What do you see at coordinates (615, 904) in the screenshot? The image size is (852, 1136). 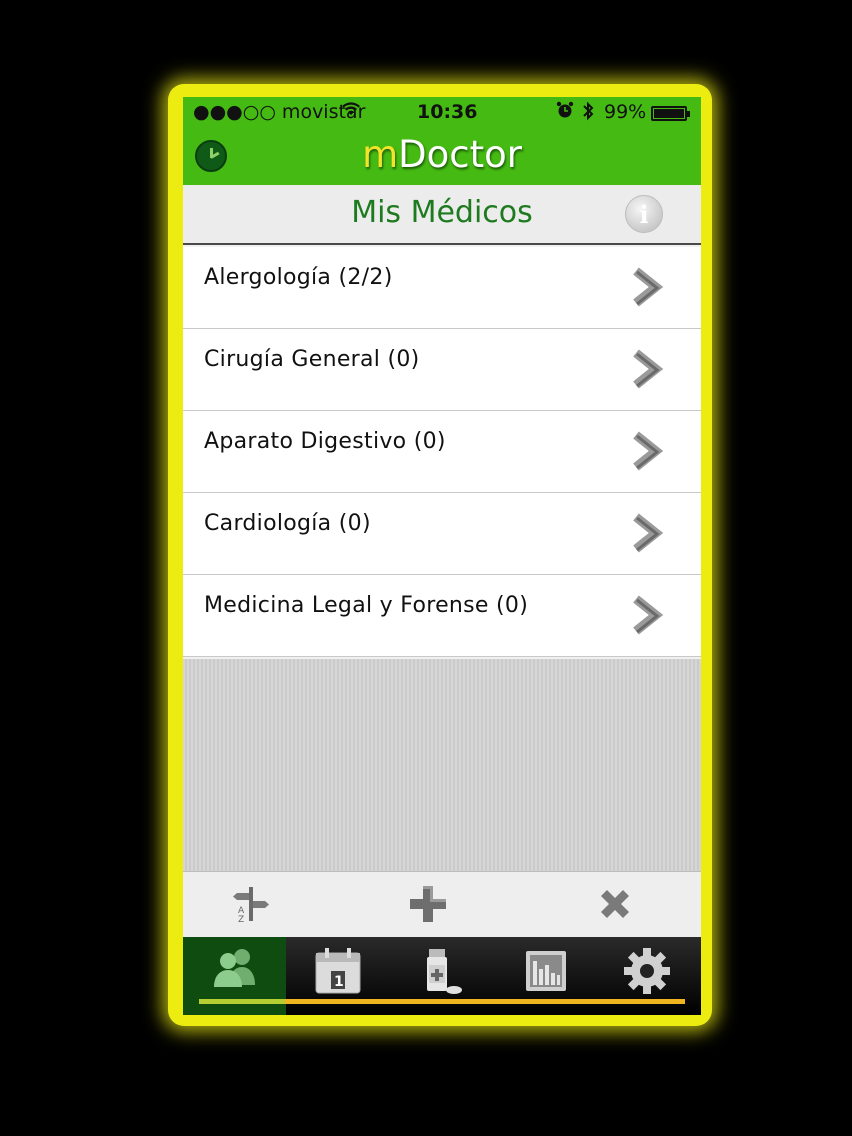 I see `delete-icon` at bounding box center [615, 904].